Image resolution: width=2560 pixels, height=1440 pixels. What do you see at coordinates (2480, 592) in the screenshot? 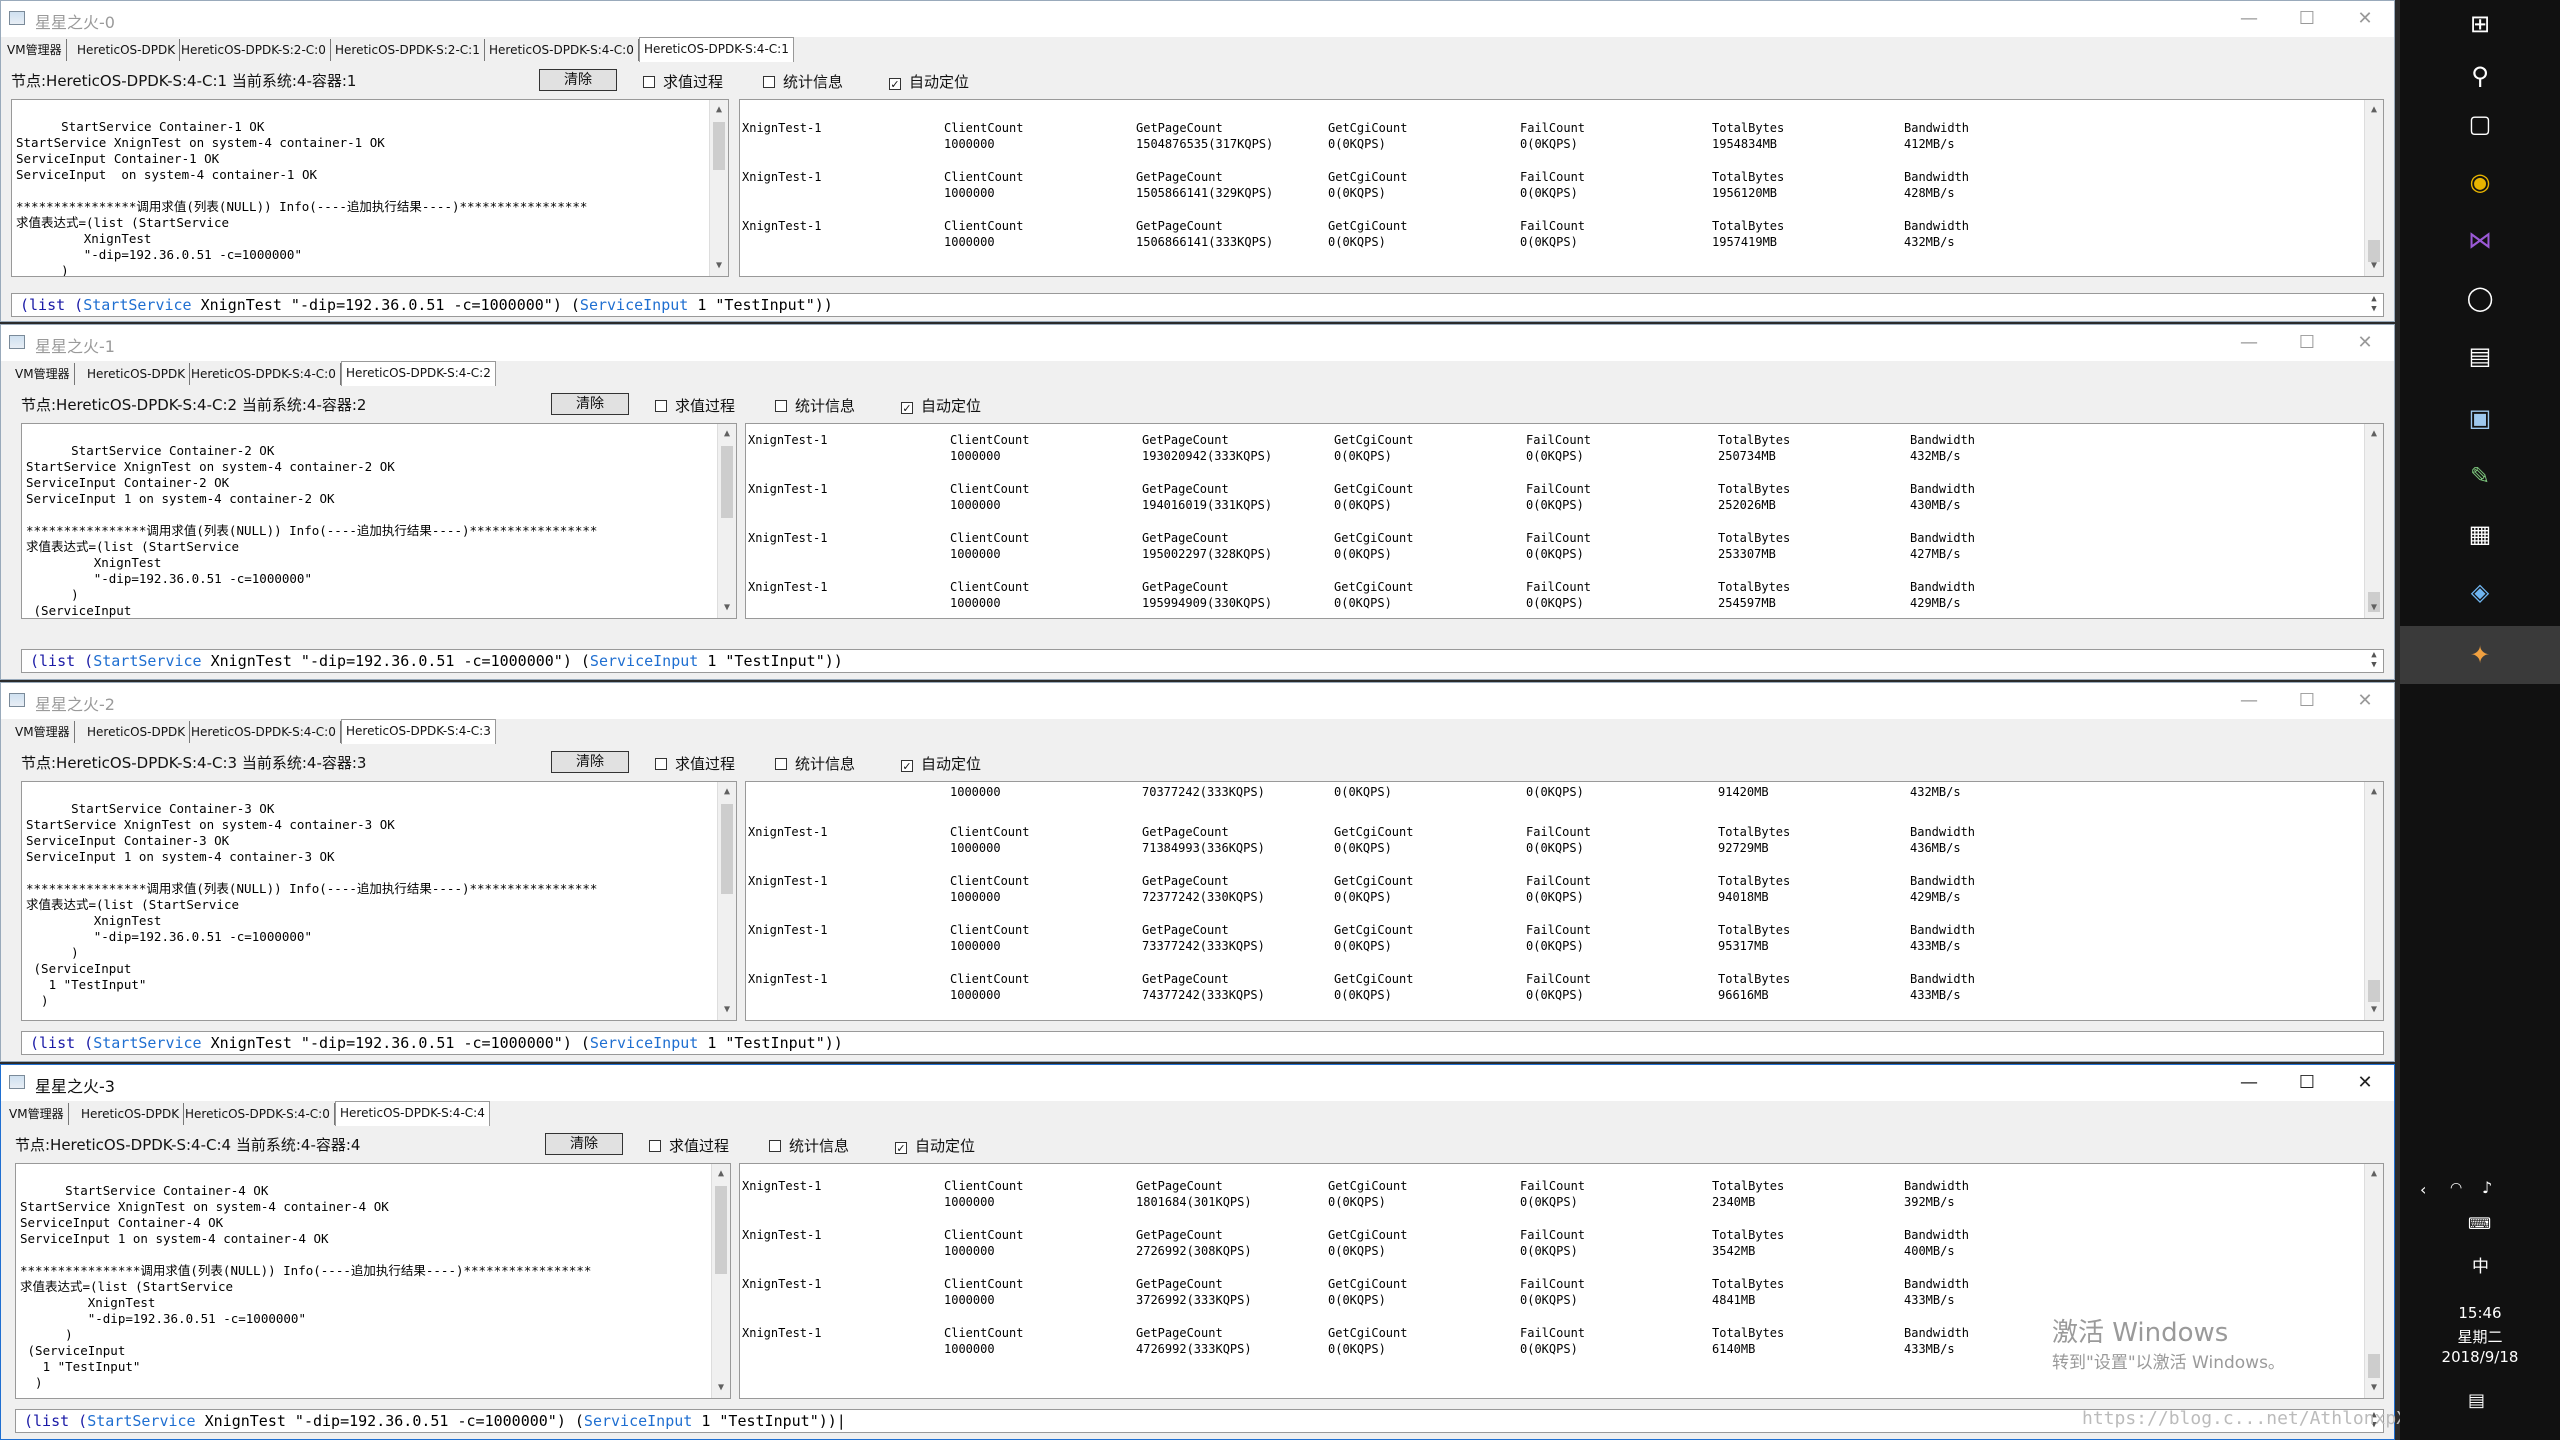
I see `ie-icon: ◈` at bounding box center [2480, 592].